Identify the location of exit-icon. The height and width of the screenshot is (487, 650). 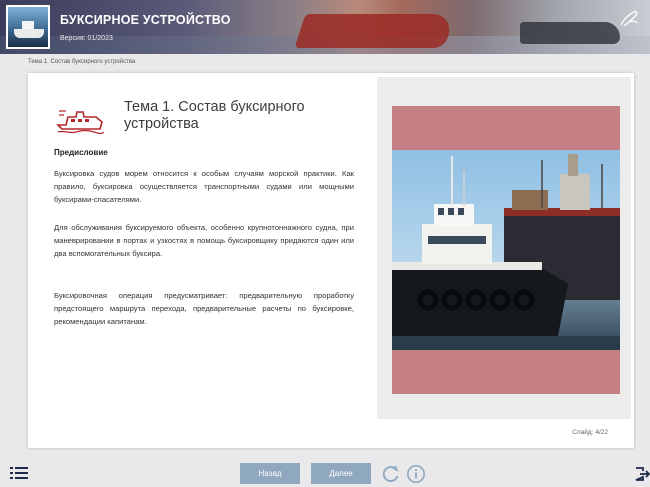
(642, 474).